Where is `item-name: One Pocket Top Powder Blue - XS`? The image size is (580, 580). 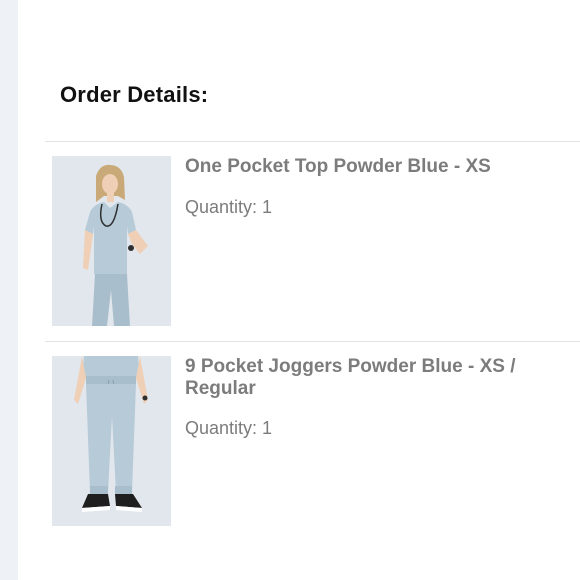 item-name: One Pocket Top Powder Blue - XS is located at coordinates (375, 167).